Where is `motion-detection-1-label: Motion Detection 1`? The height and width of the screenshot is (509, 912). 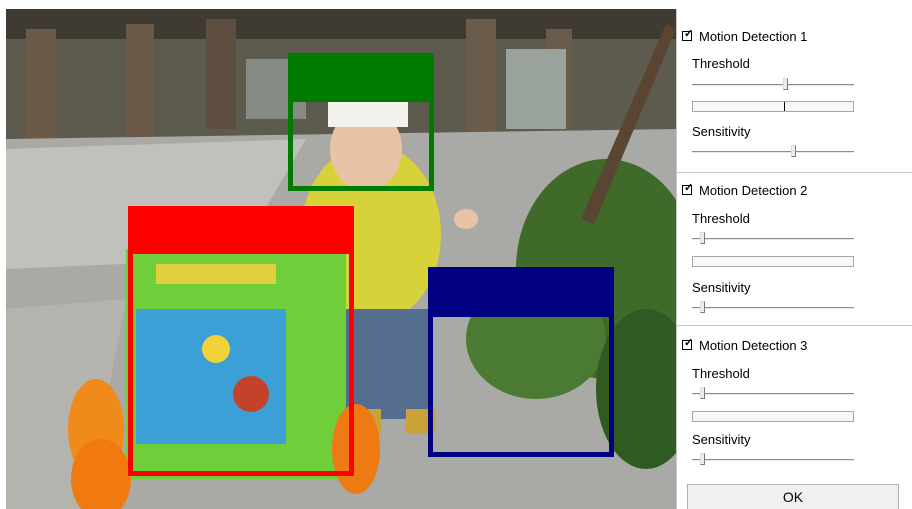 motion-detection-1-label: Motion Detection 1 is located at coordinates (753, 36).